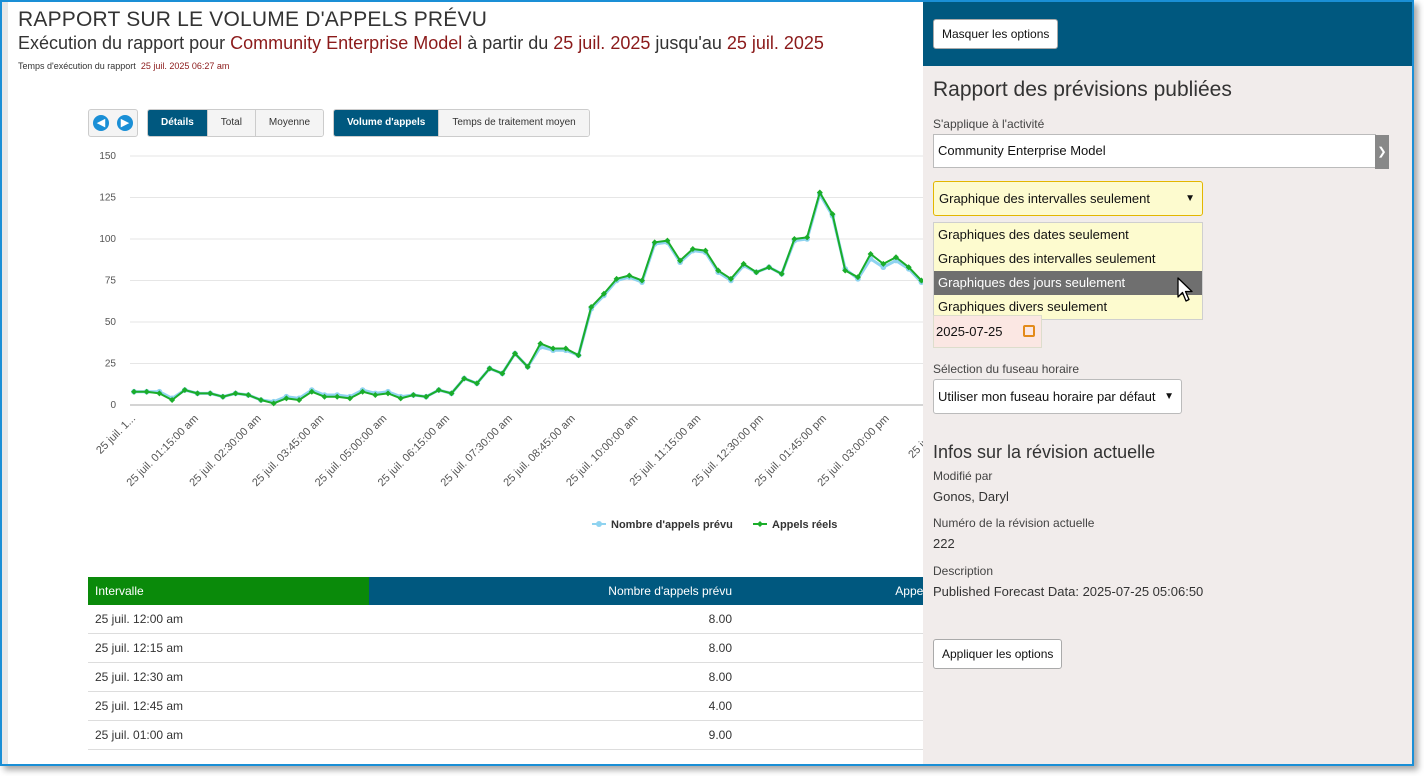  I want to click on mouse-cursor-icon, so click(1185, 289).